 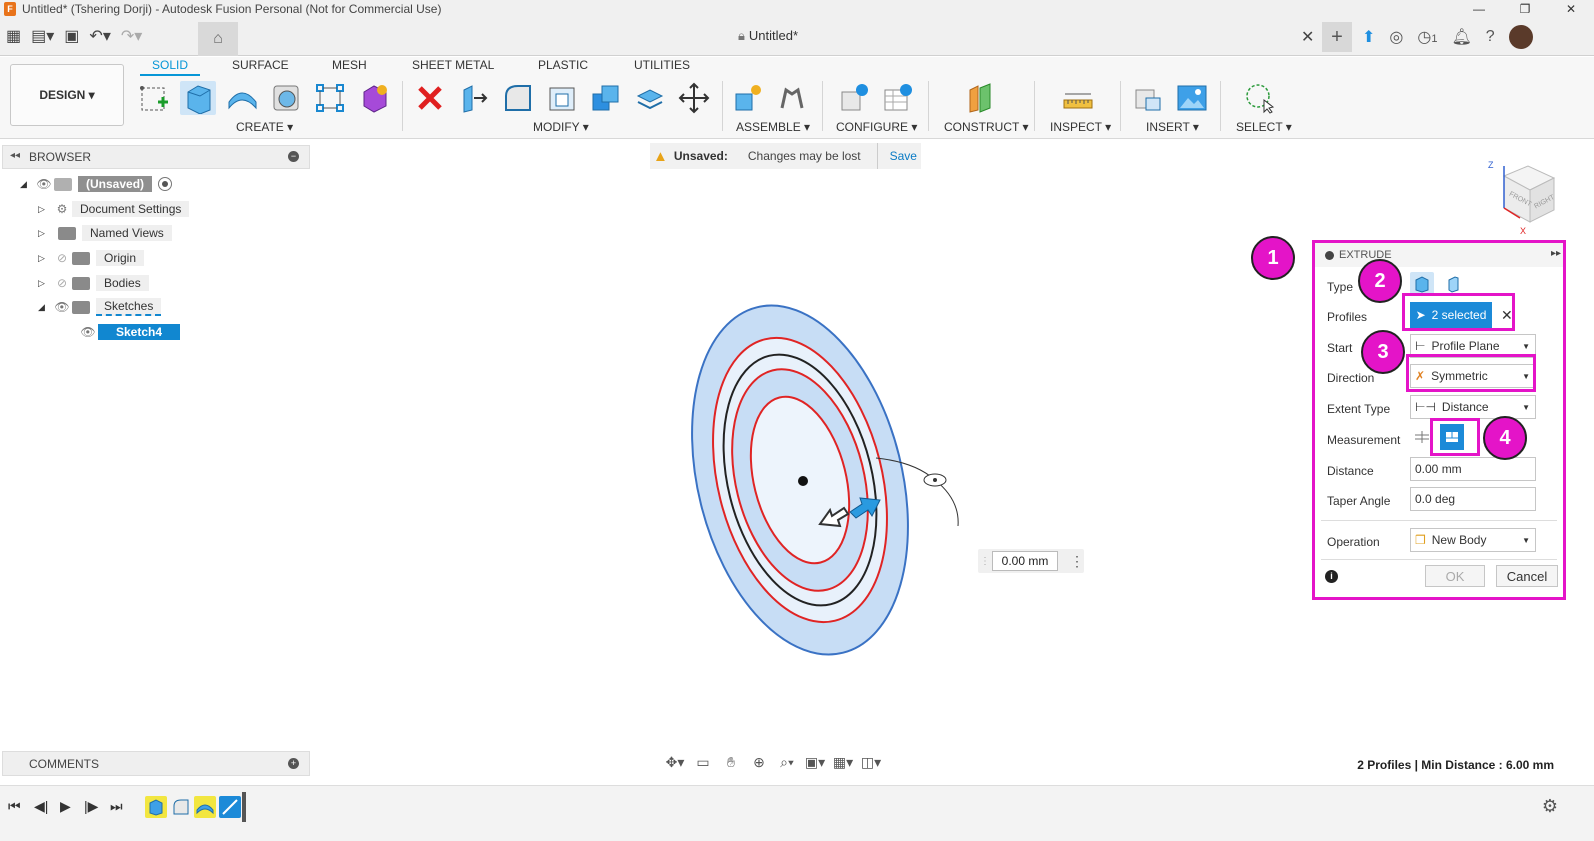 What do you see at coordinates (181, 807) in the screenshot?
I see `timeline-fillet-feature` at bounding box center [181, 807].